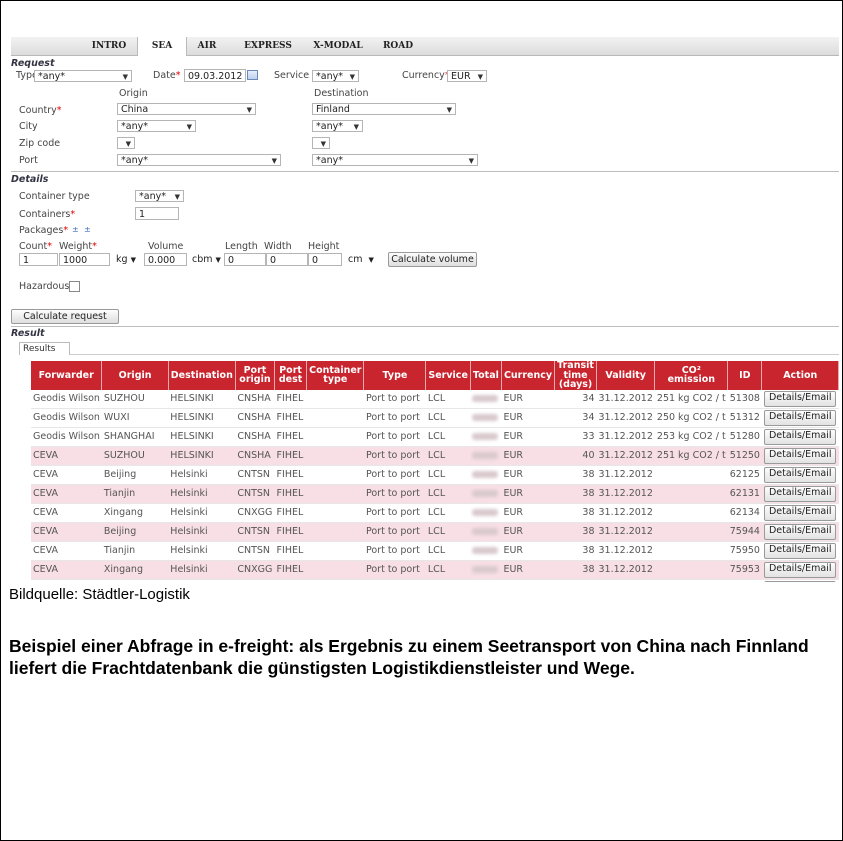 The image size is (843, 841). Describe the element at coordinates (745, 375) in the screenshot. I see `column-header: ID` at that location.